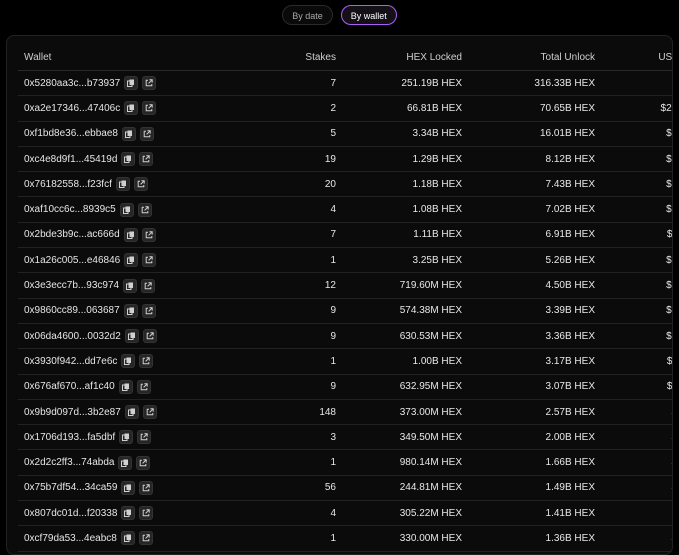 This screenshot has width=679, height=555. I want to click on stakes-cell: 4, so click(296, 209).